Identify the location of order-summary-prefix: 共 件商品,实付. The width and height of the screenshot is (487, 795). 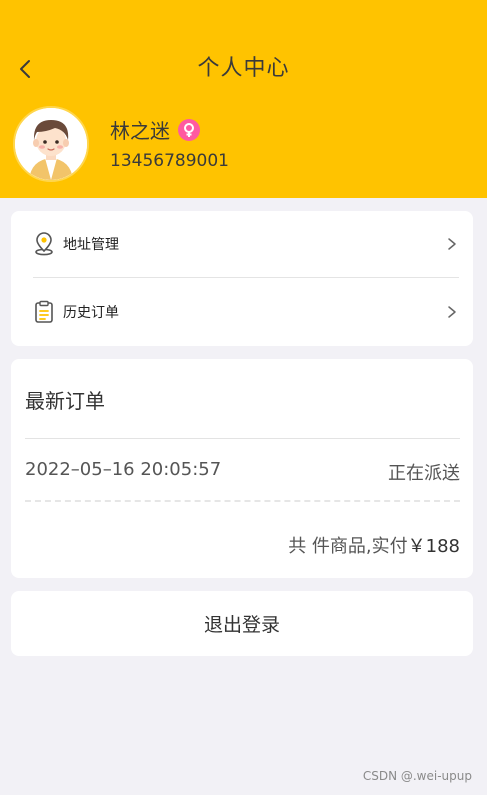
(348, 546).